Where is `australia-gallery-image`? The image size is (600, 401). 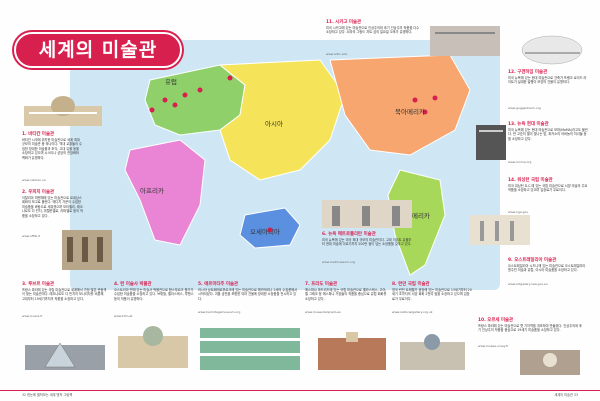 australia-gallery-image is located at coordinates (500, 230).